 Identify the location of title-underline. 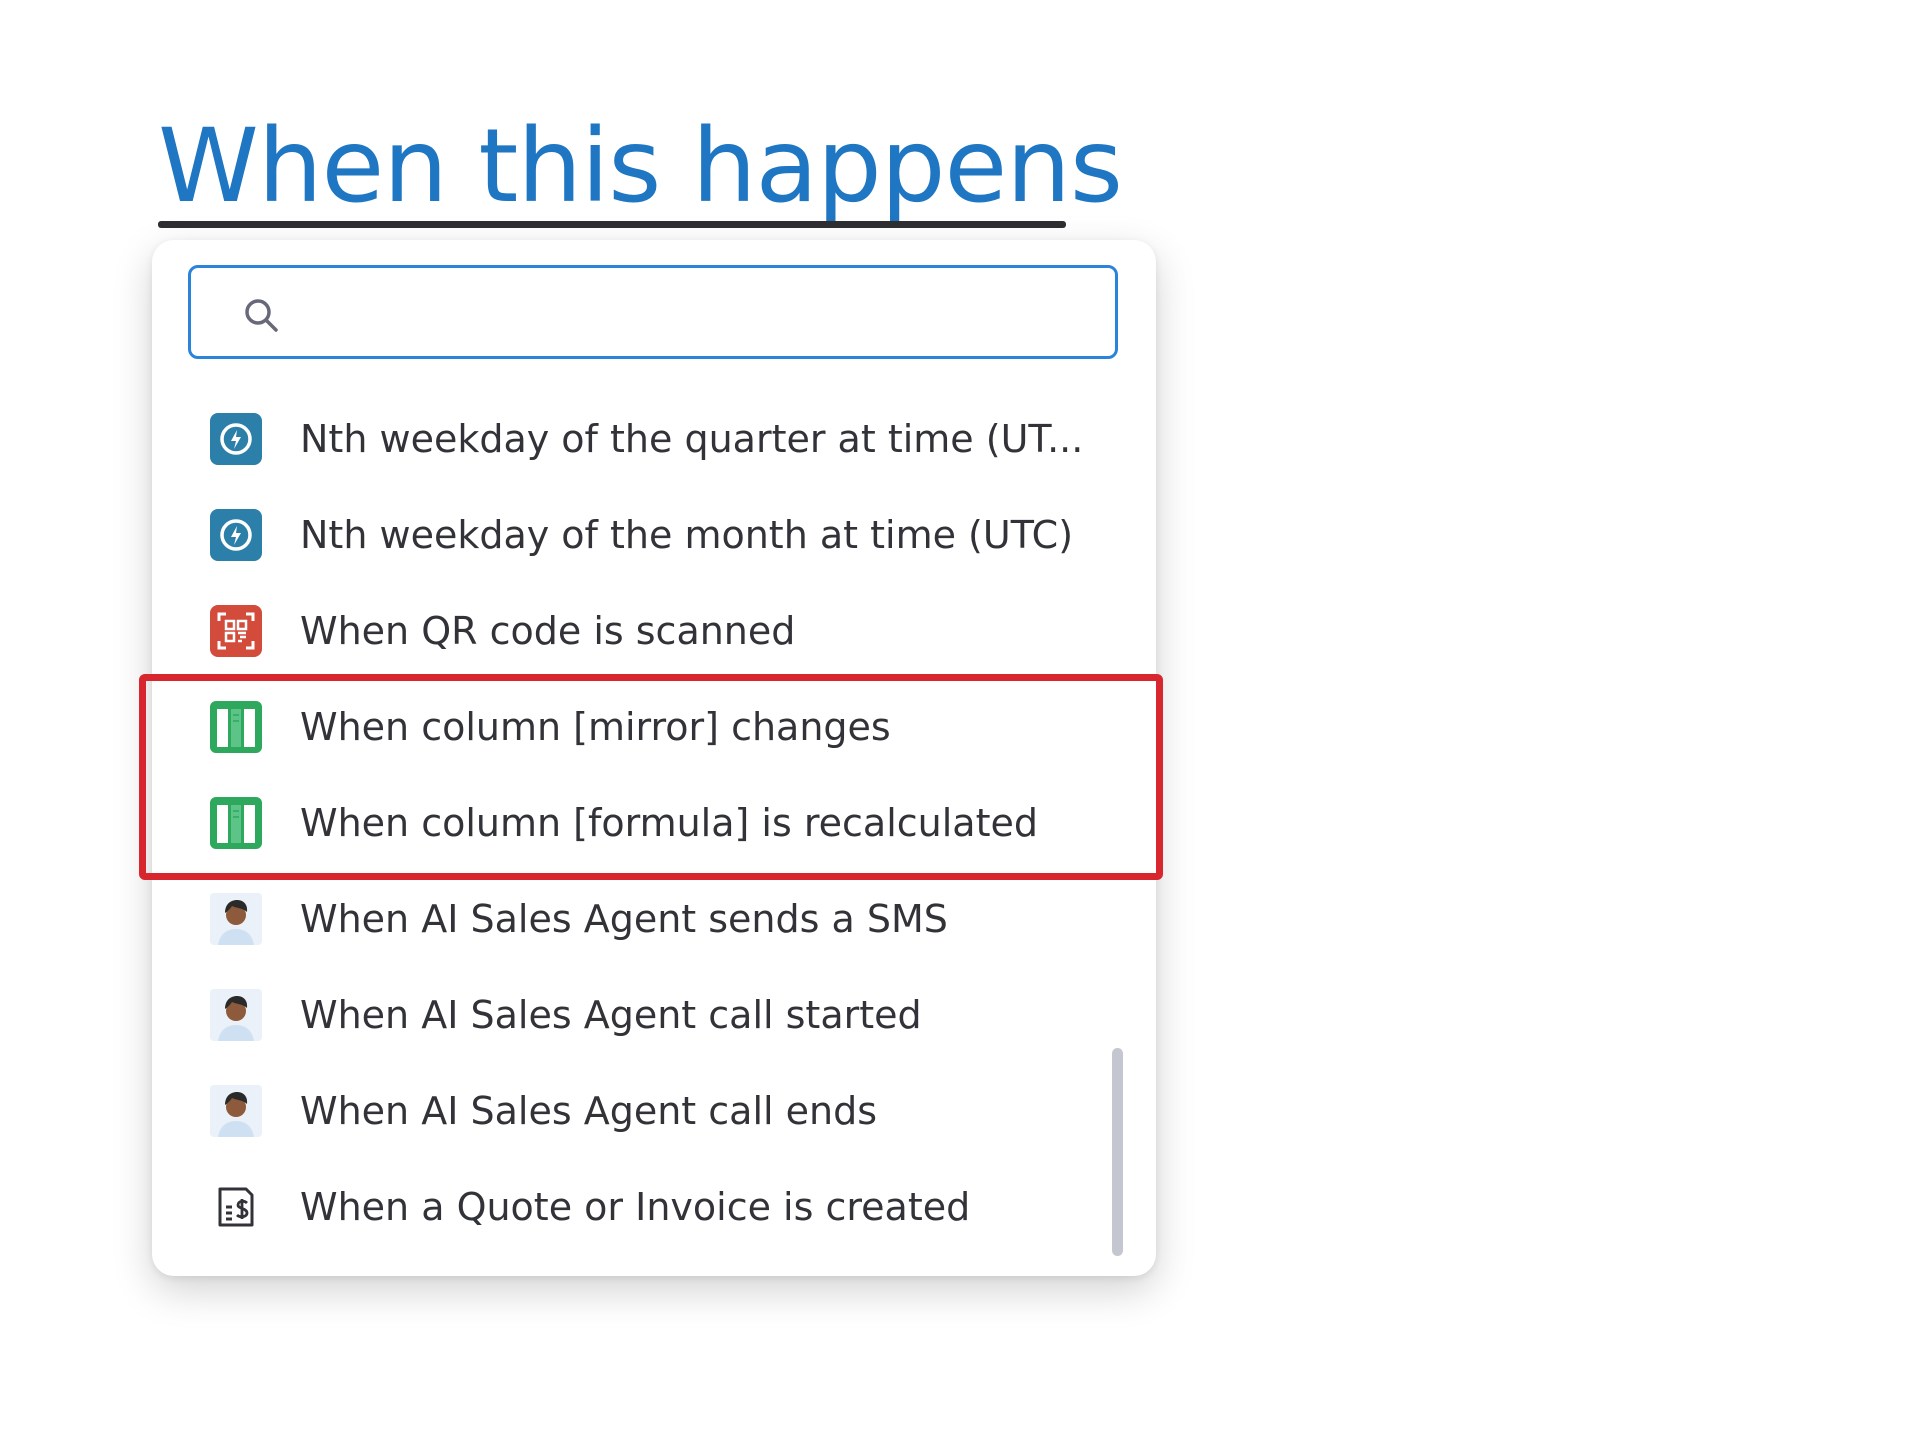
(612, 224).